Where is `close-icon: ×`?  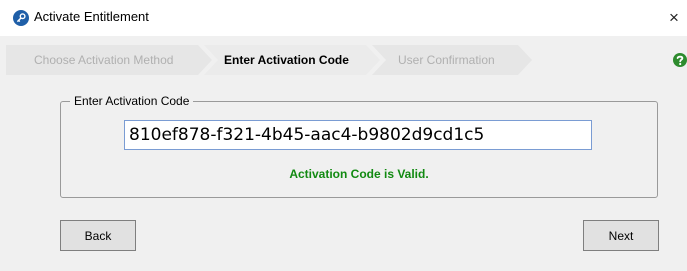
close-icon: × is located at coordinates (674, 17).